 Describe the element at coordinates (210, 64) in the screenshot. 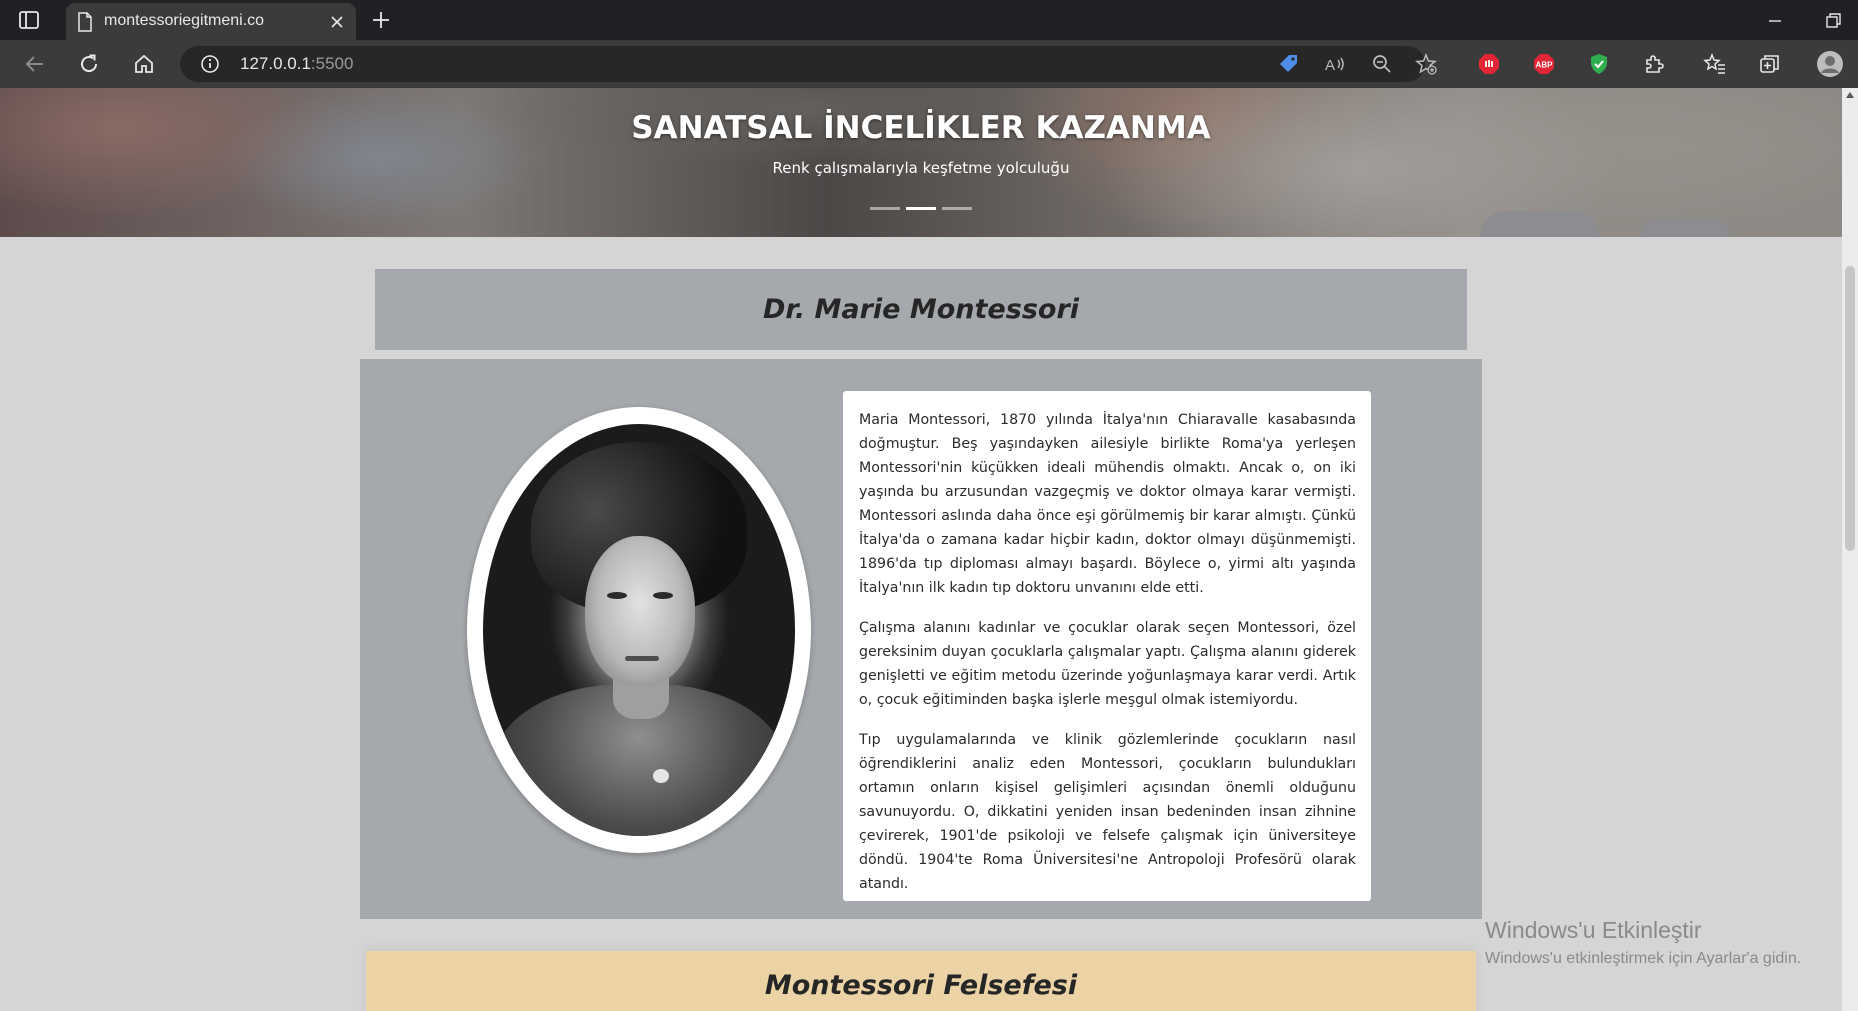

I see `site-info-icon` at that location.